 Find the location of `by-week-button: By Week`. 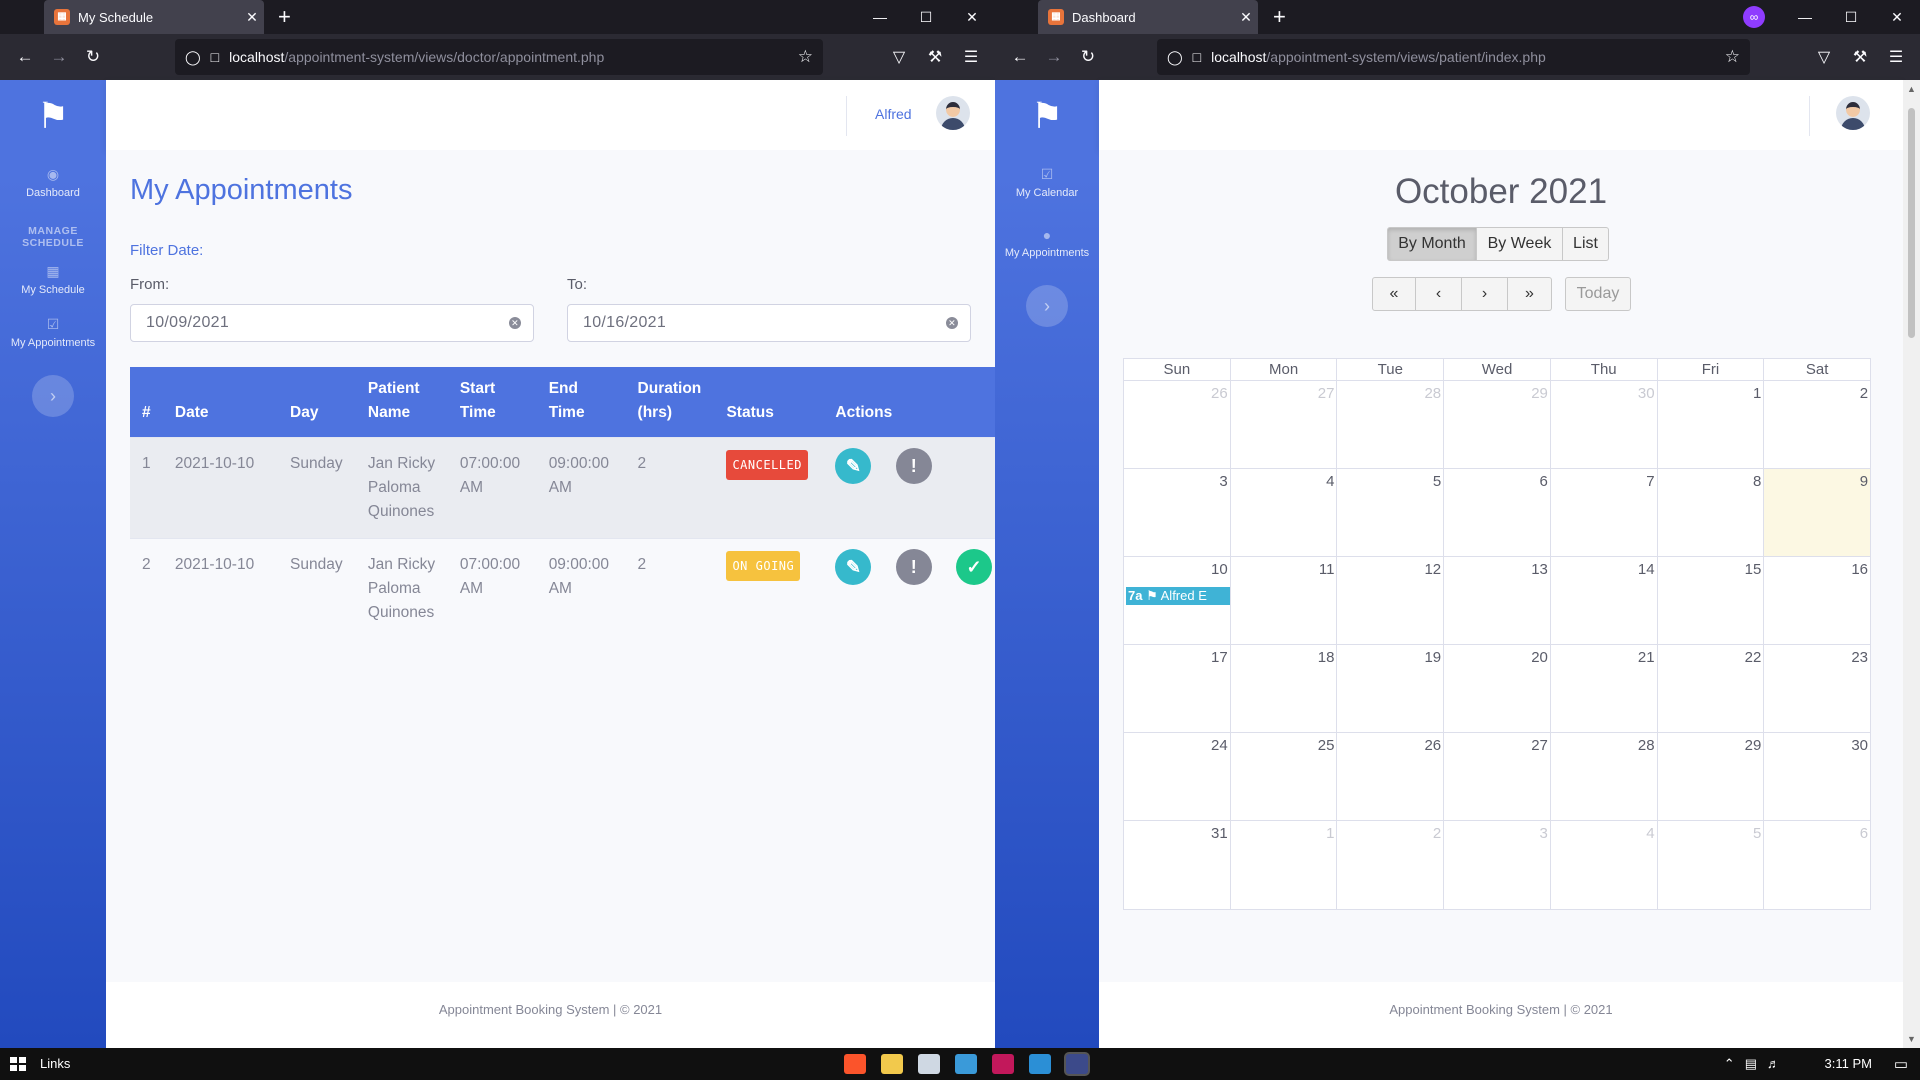

by-week-button: By Week is located at coordinates (1520, 244).